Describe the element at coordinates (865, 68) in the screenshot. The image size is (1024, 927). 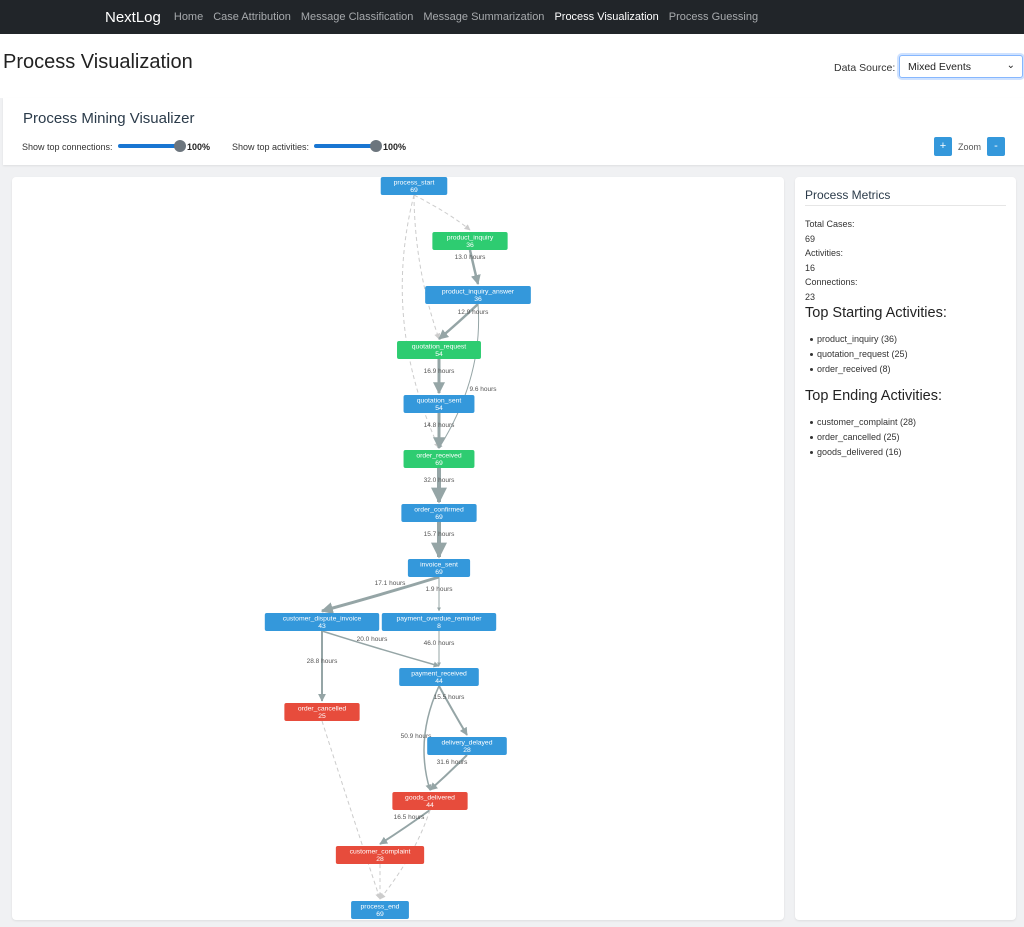
I see `data-source-label: Data Source:` at that location.